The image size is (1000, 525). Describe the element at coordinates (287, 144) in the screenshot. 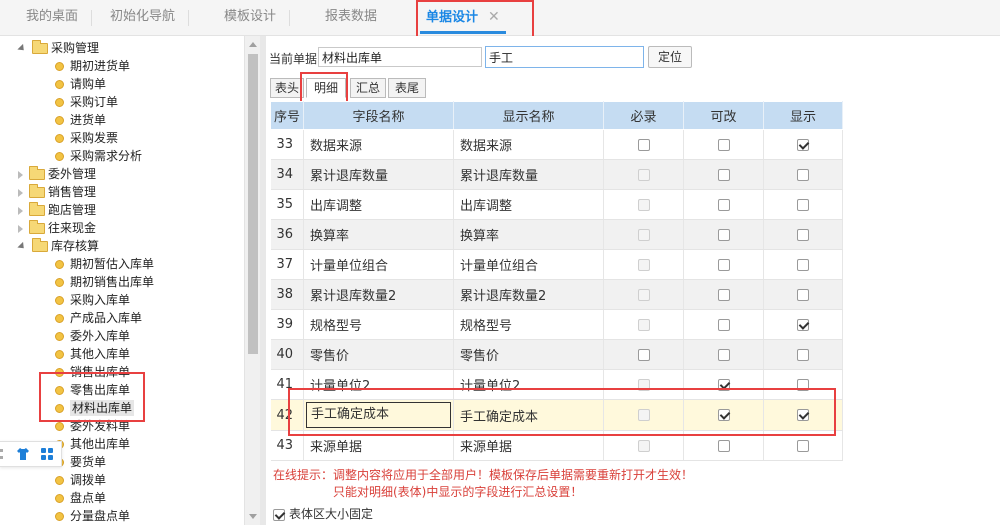

I see `cell-no: 33` at that location.